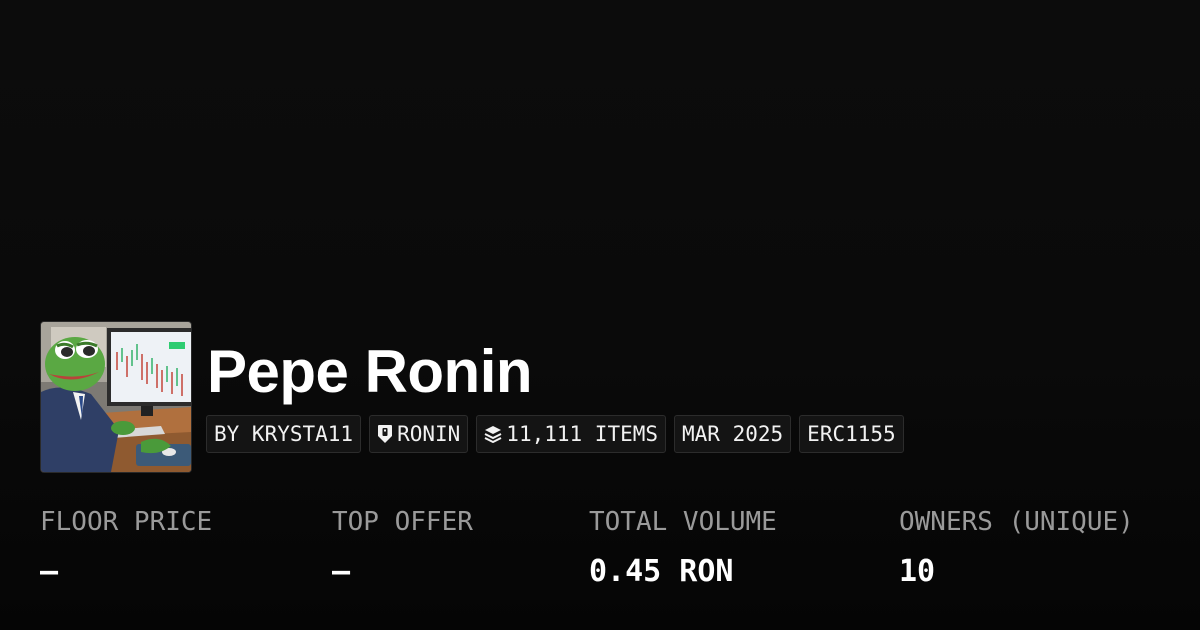 The height and width of the screenshot is (630, 1200). I want to click on creator-tag: BY KRYSTA11, so click(284, 434).